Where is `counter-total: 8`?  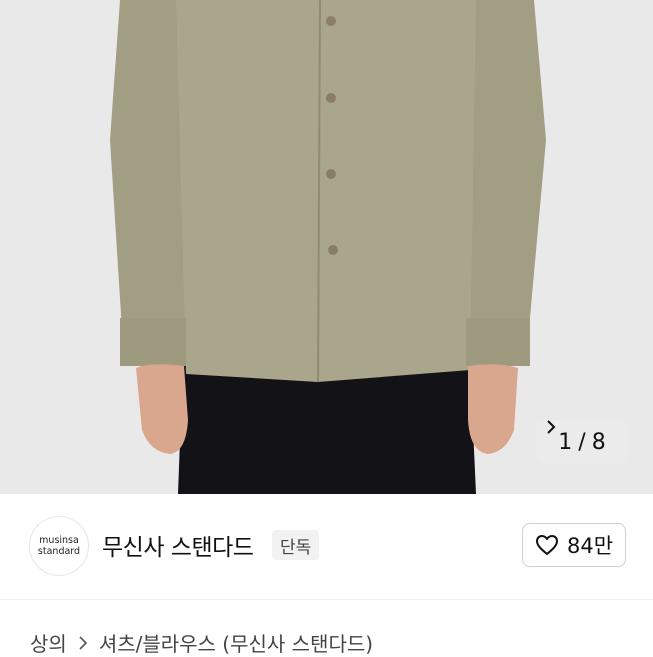
counter-total: 8 is located at coordinates (598, 442).